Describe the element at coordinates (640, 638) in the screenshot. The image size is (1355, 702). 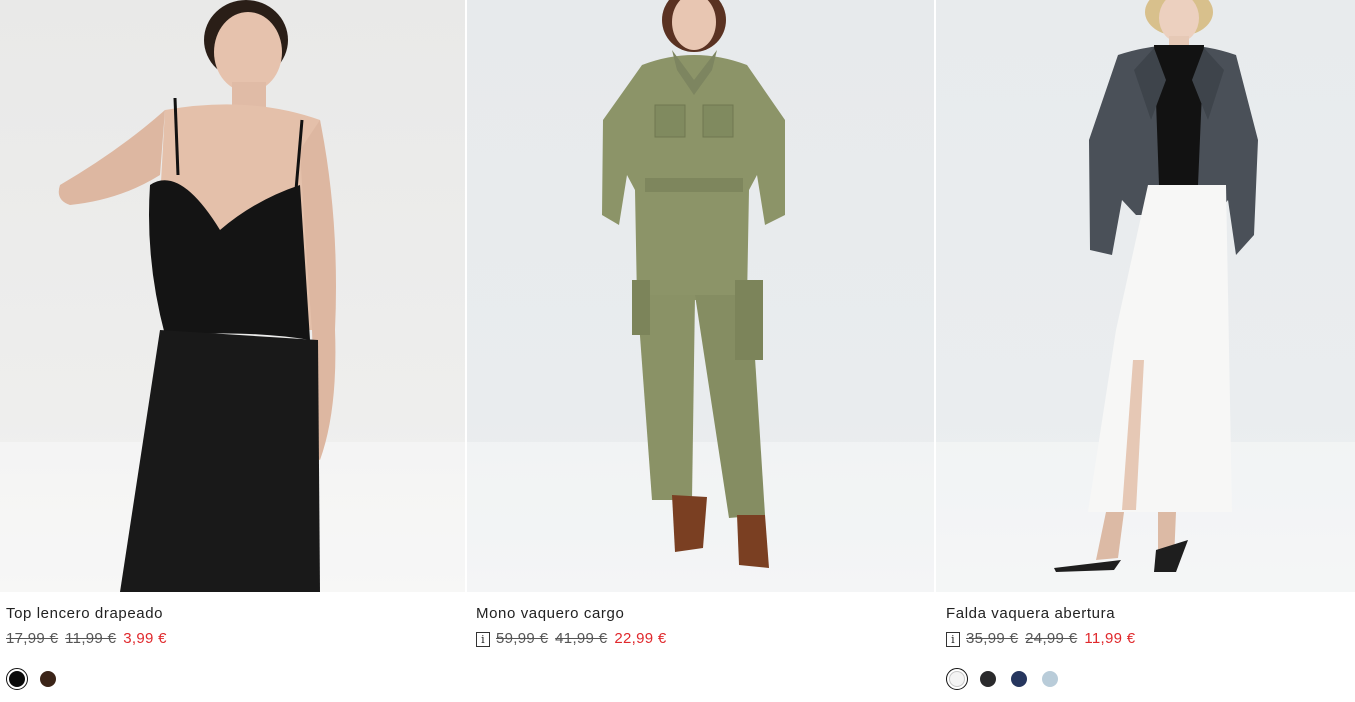
I see `sale-price: 22,99 €` at that location.